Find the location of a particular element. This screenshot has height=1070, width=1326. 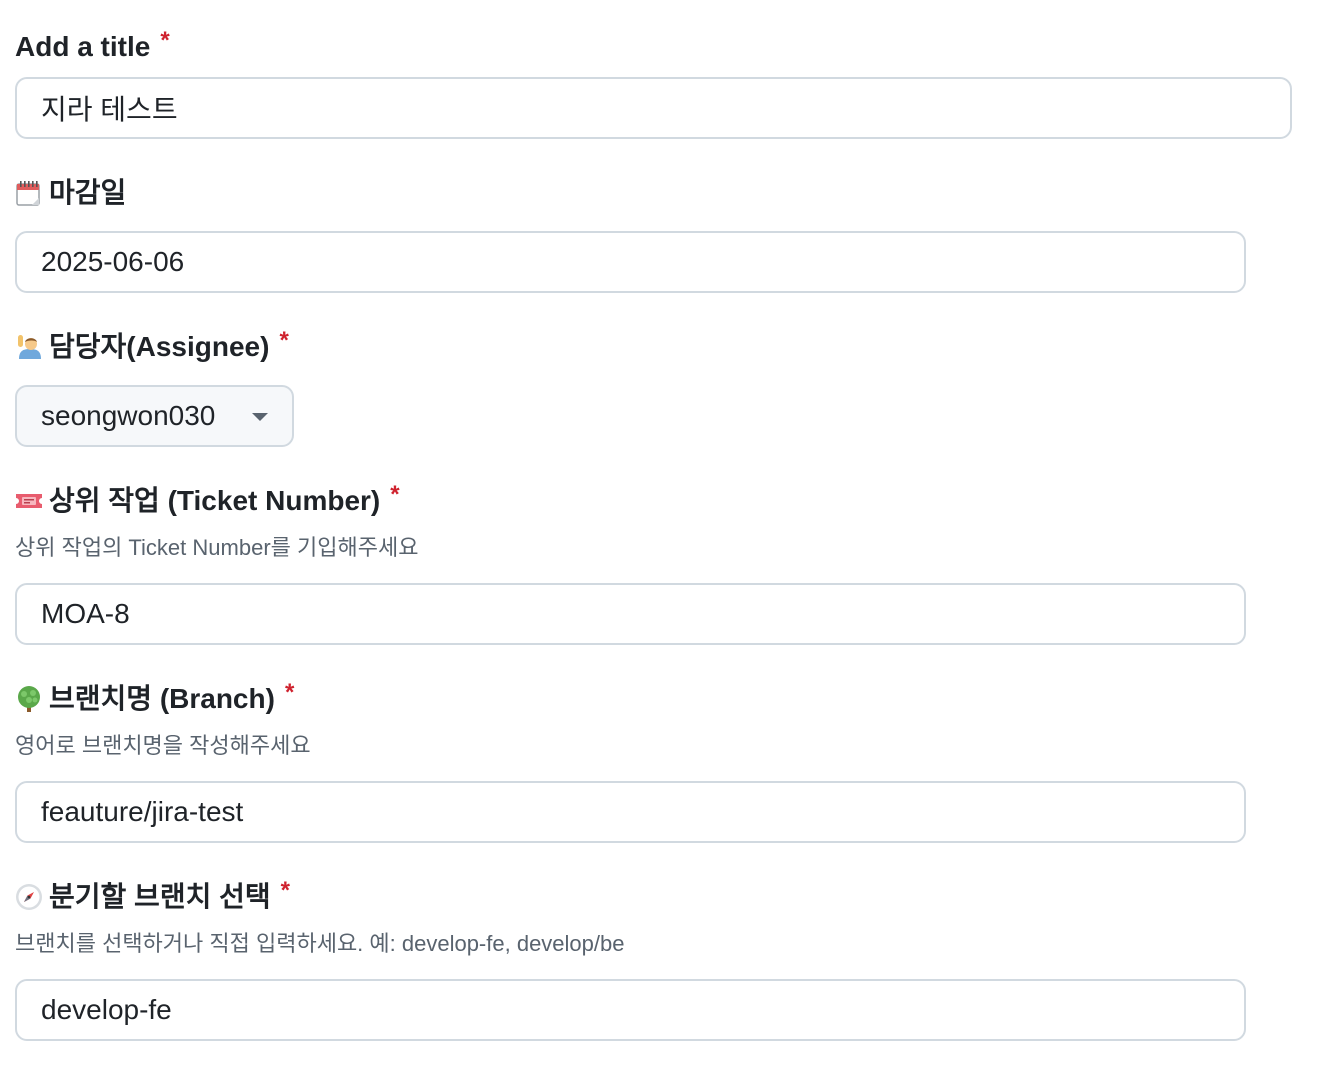

compass-icon is located at coordinates (29, 897).